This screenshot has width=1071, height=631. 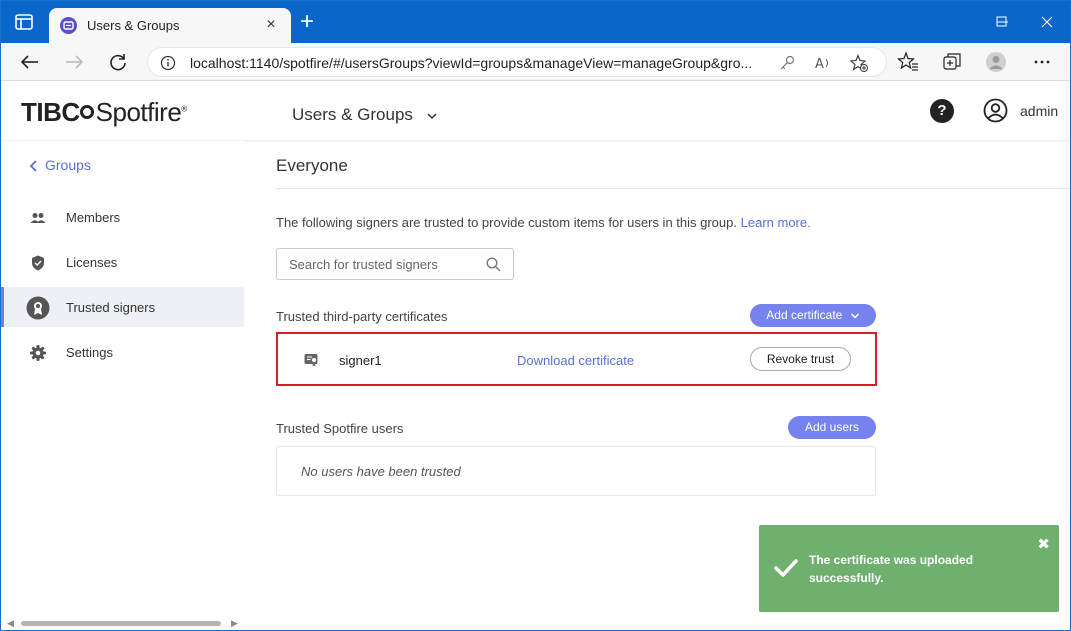 I want to click on close-window-icon, so click(x=1047, y=22).